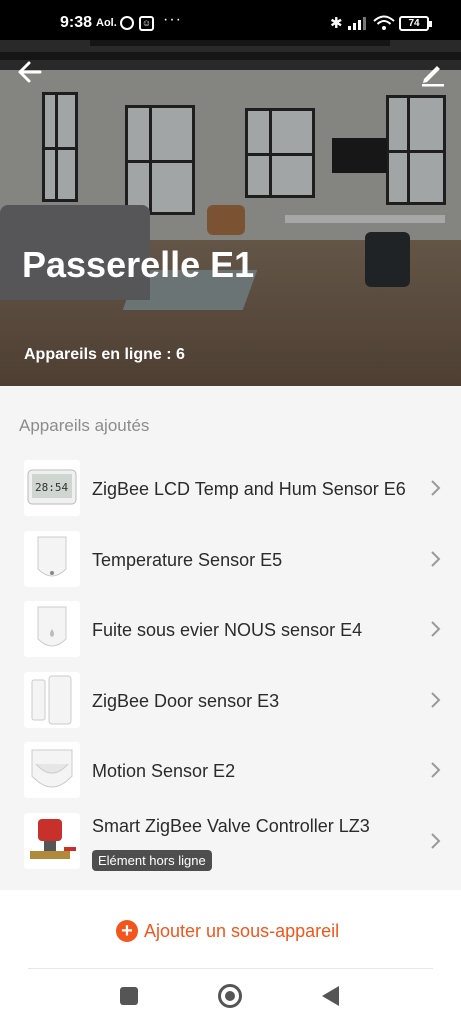 Image resolution: width=461 pixels, height=1024 pixels. I want to click on section-label: Appareils ajoutés, so click(84, 425).